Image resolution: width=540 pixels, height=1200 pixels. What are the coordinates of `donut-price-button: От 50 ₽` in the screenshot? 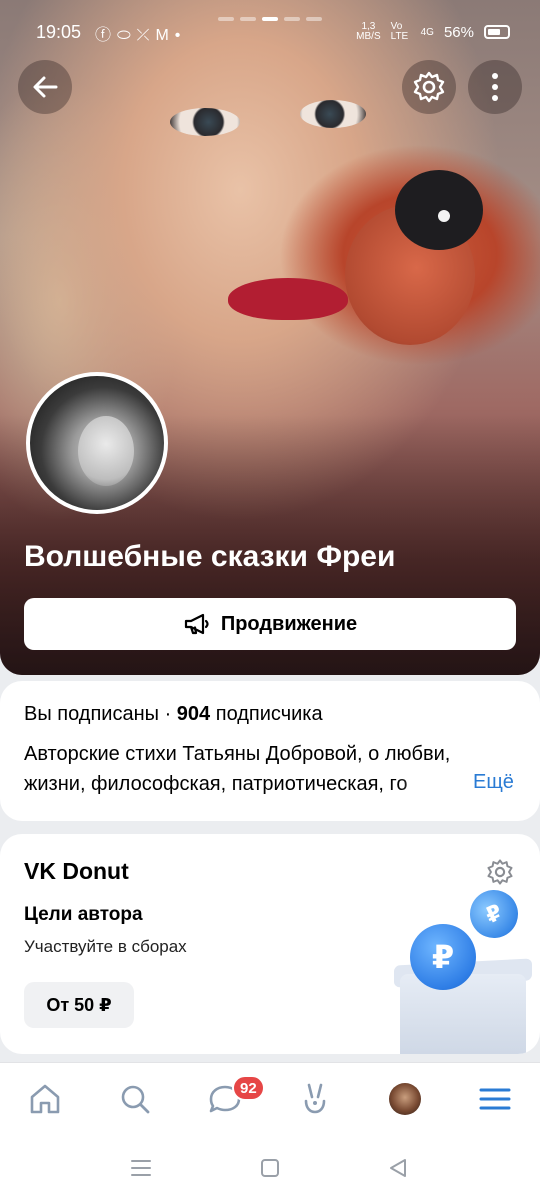 It's located at (79, 1005).